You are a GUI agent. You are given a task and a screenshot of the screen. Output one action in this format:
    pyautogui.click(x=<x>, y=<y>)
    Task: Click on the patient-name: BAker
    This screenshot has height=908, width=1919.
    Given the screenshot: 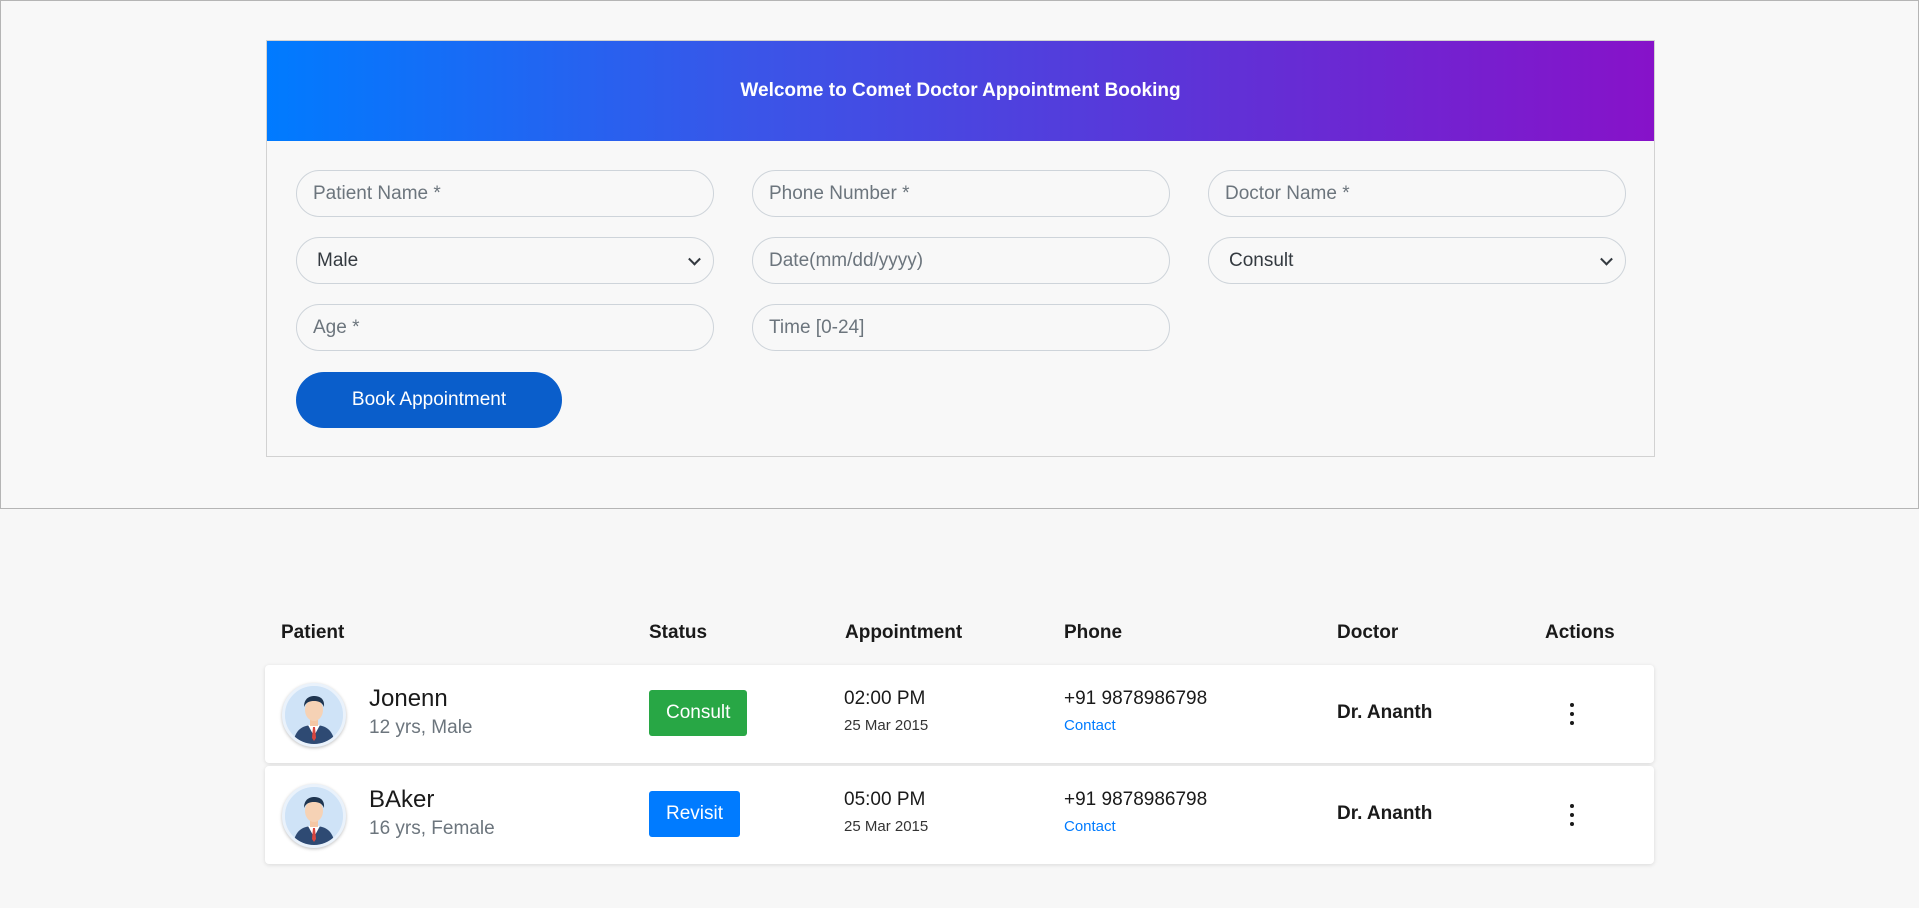 What is the action you would take?
    pyautogui.click(x=402, y=799)
    